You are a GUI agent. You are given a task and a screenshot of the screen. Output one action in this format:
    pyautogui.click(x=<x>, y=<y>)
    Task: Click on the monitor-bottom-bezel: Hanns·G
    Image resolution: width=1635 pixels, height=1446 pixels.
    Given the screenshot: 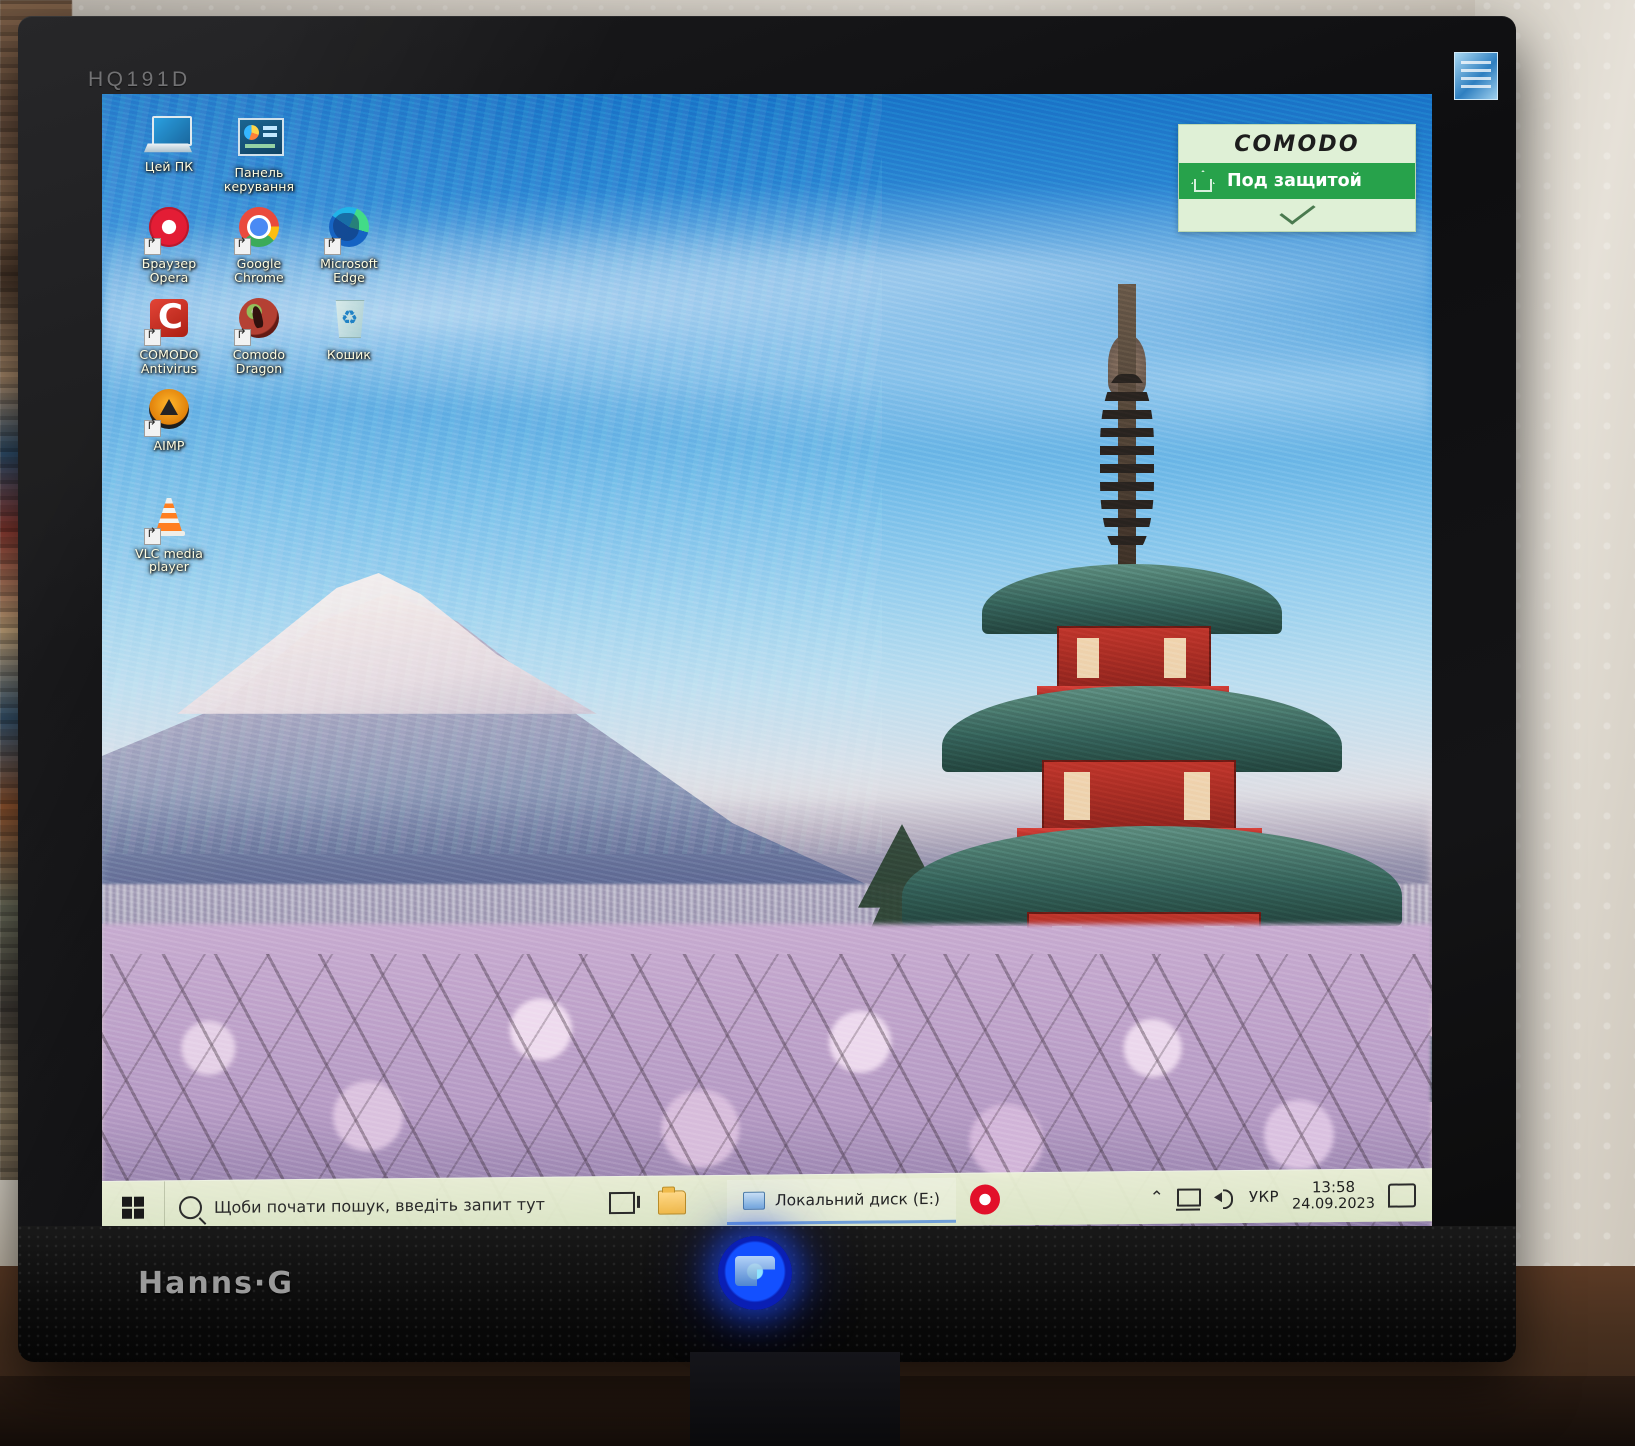 What is the action you would take?
    pyautogui.click(x=767, y=1294)
    